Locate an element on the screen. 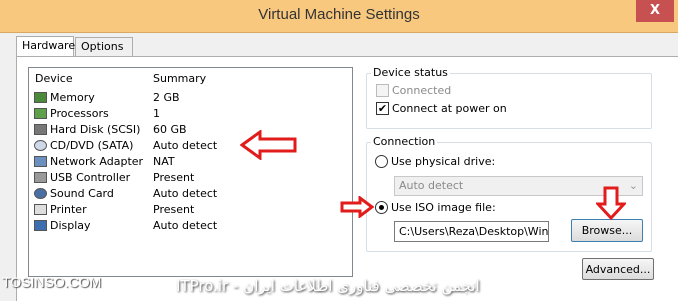 This screenshot has width=678, height=301. device-name: Printer is located at coordinates (68, 209).